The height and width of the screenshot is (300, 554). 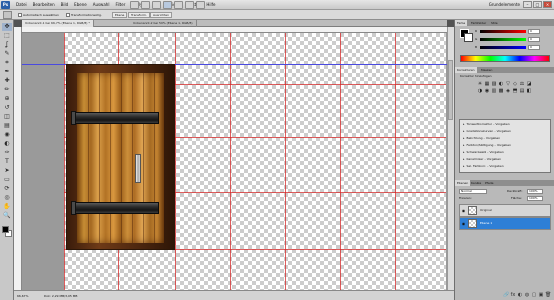 What do you see at coordinates (84, 15) in the screenshot?
I see `transform-checkbox: Transformationsstrg.` at bounding box center [84, 15].